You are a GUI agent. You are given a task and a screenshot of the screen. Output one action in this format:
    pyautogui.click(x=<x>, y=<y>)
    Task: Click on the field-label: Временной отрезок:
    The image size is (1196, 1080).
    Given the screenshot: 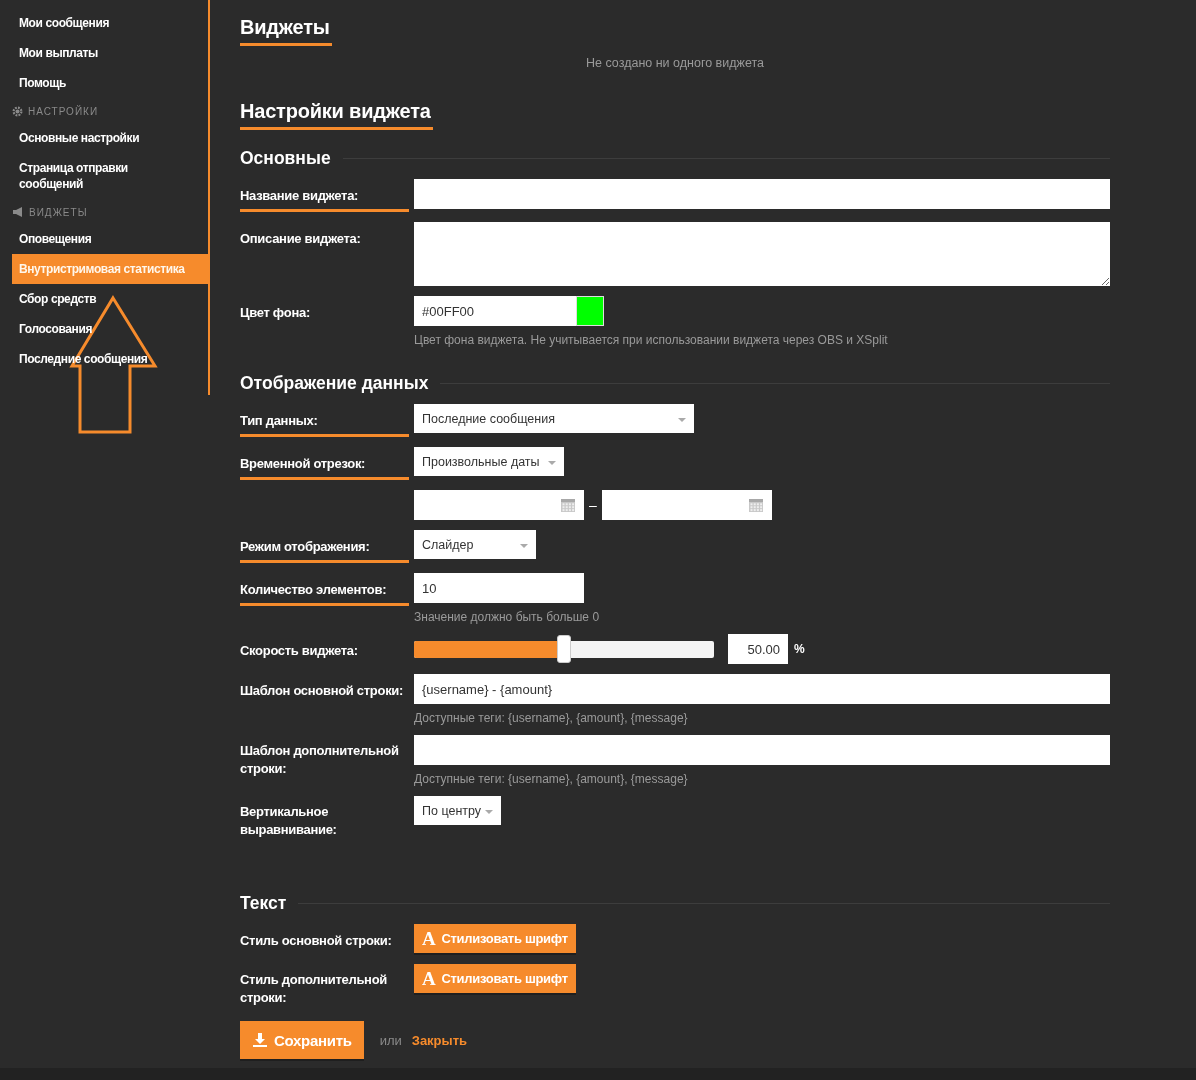 What is the action you would take?
    pyautogui.click(x=324, y=467)
    